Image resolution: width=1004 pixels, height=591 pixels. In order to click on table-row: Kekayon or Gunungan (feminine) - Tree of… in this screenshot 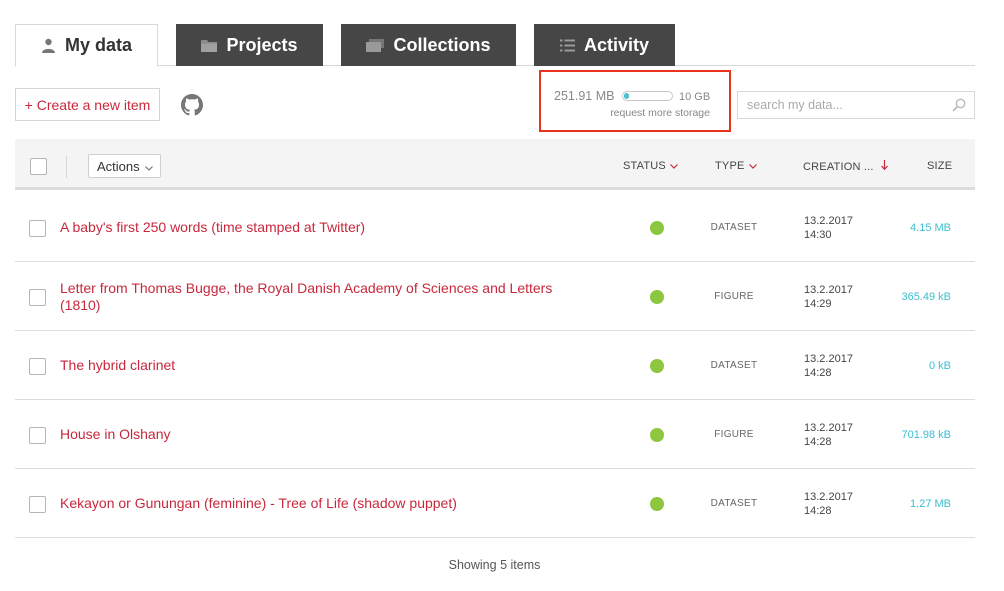, I will do `click(495, 503)`.